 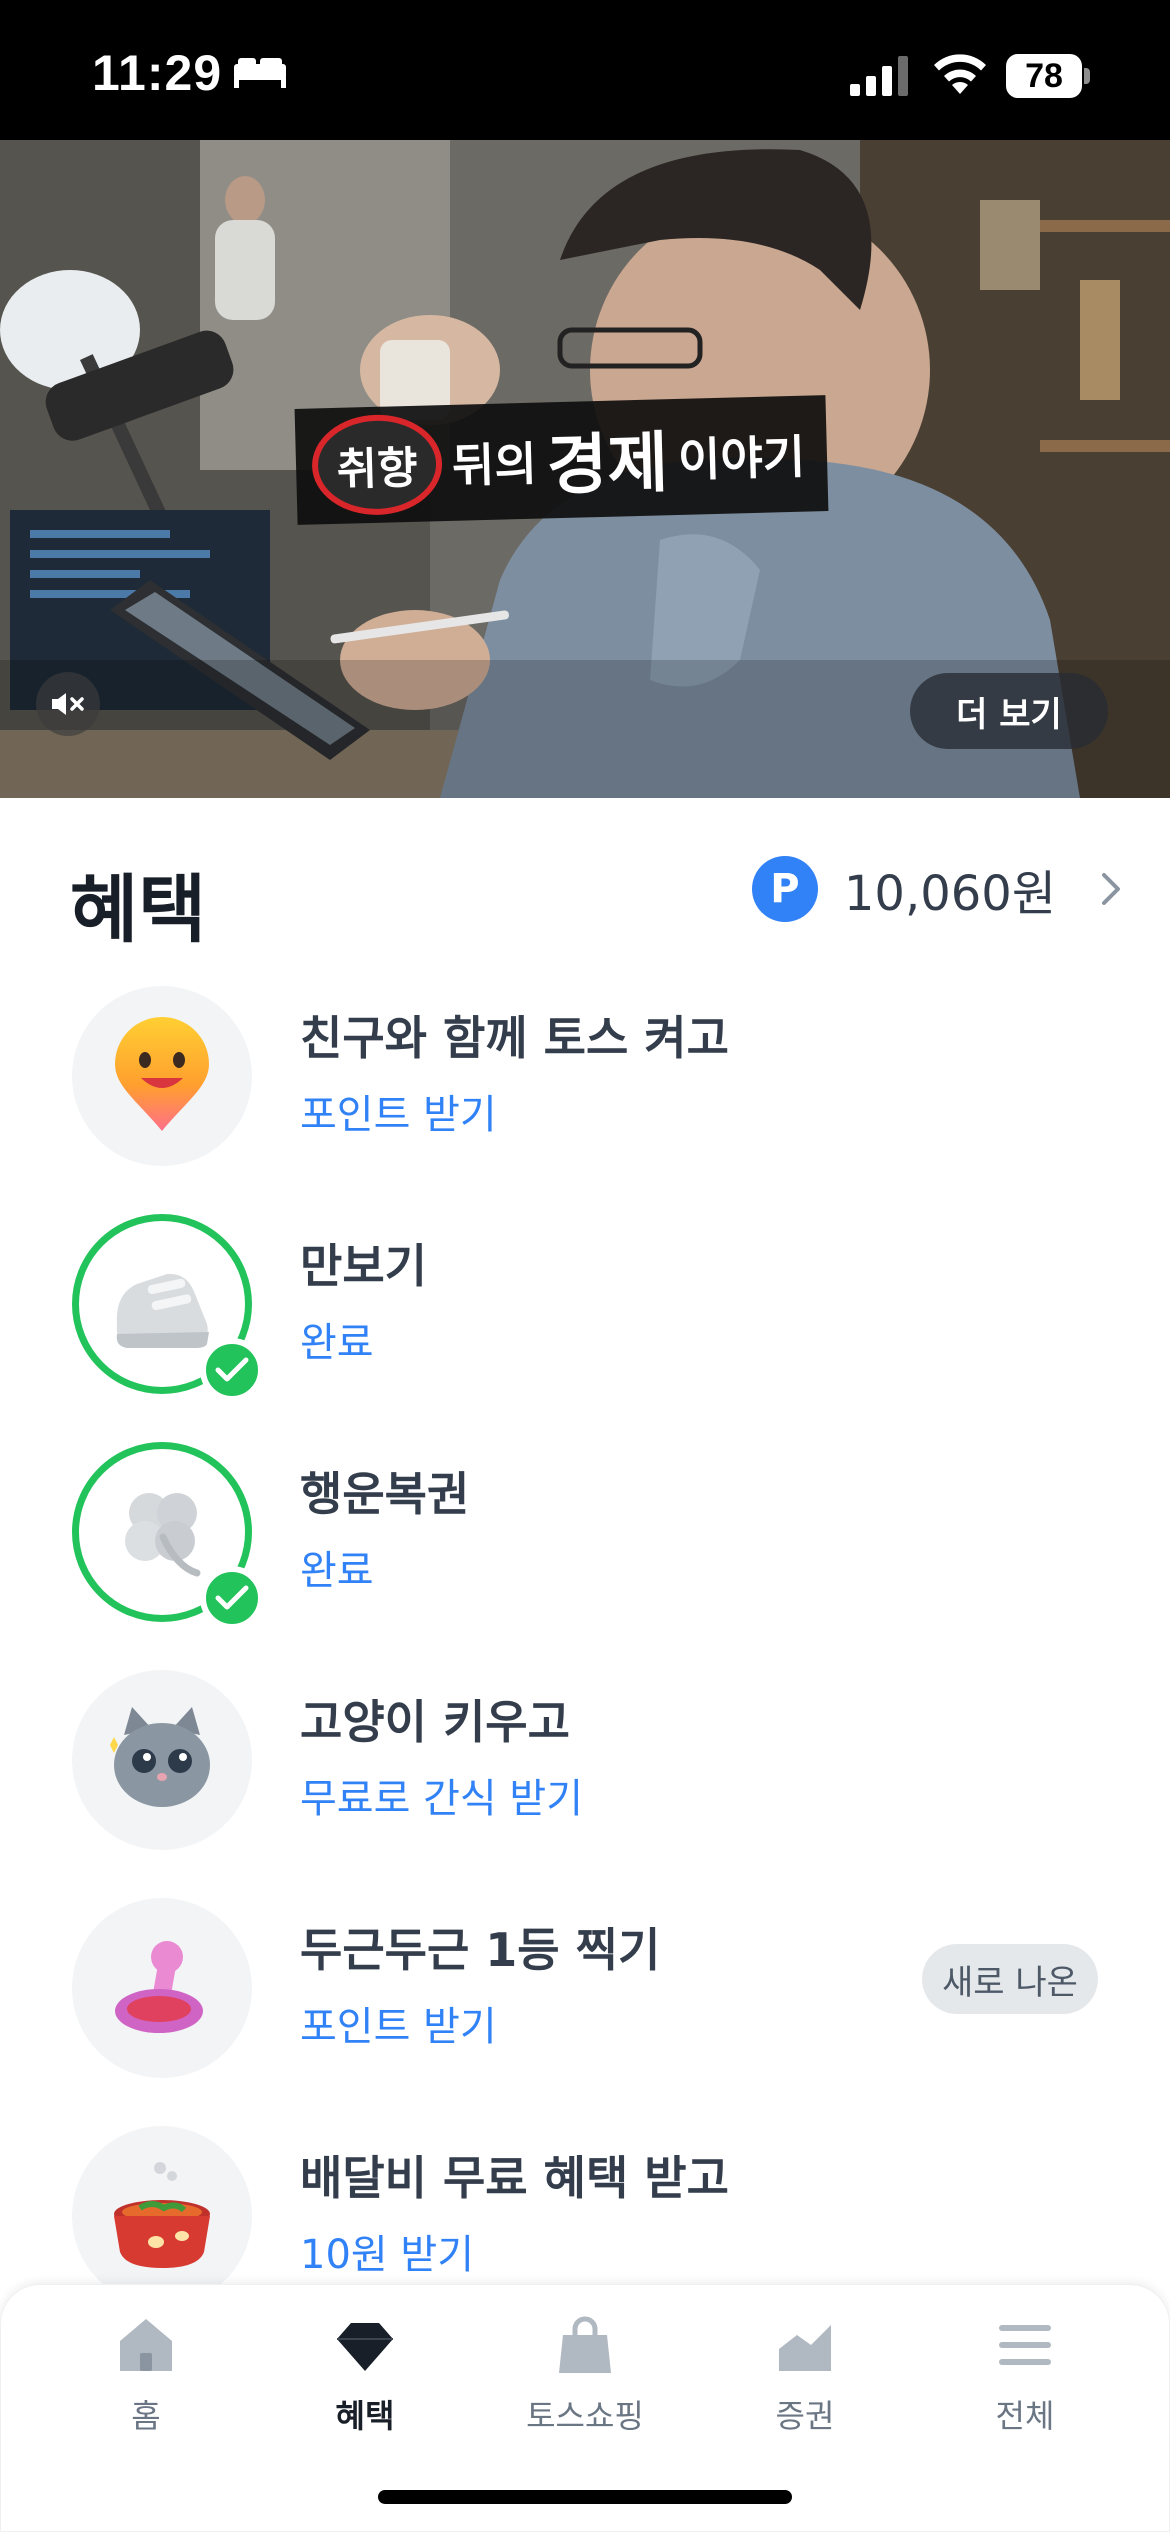 What do you see at coordinates (260, 73) in the screenshot?
I see `bed-icon` at bounding box center [260, 73].